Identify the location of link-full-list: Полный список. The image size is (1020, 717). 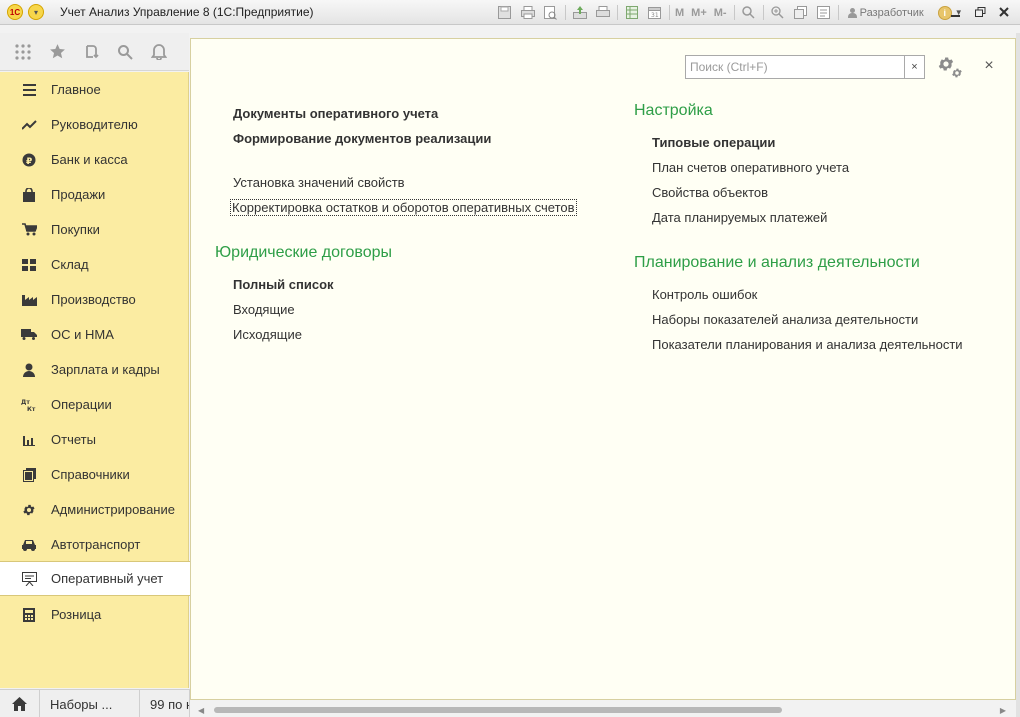
(283, 284).